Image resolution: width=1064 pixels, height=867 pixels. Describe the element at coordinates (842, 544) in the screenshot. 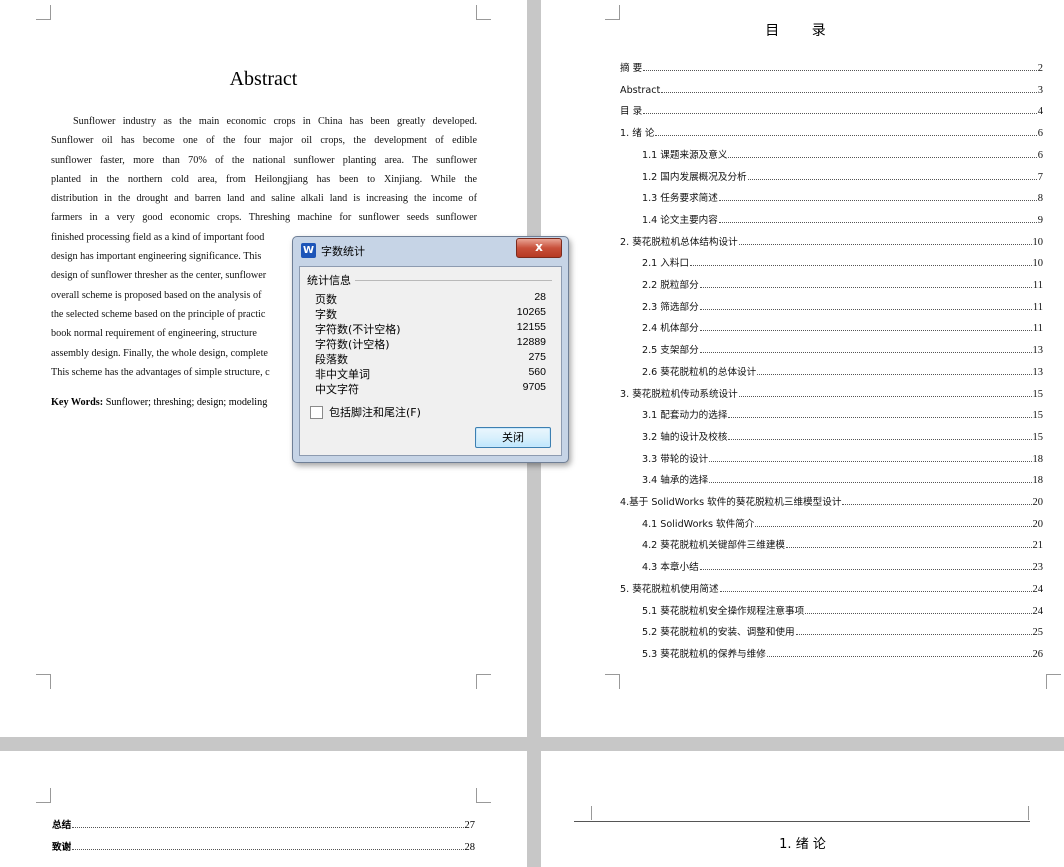

I see `toc-entry: 4.2 葵花脱粒机关键部件三维建模 21` at that location.